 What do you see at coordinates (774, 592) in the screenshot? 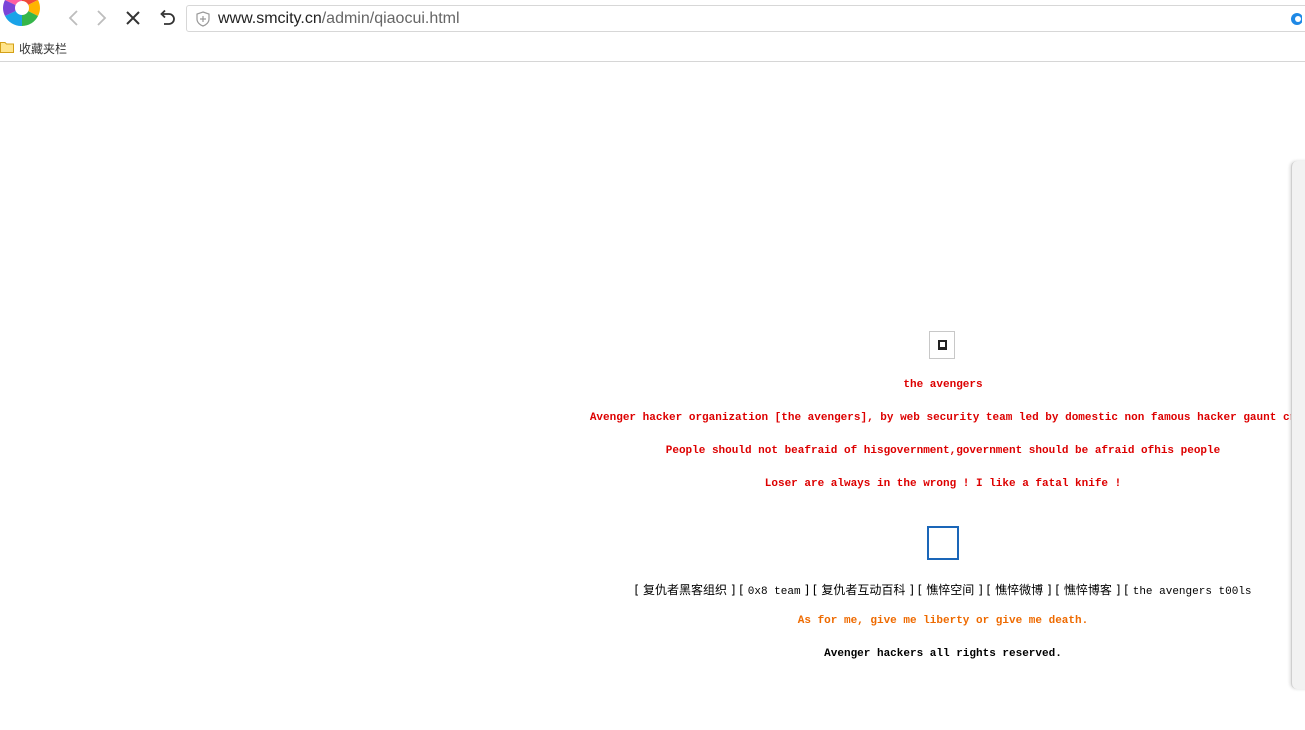
I see `link-0x8-team: 0x8 team` at bounding box center [774, 592].